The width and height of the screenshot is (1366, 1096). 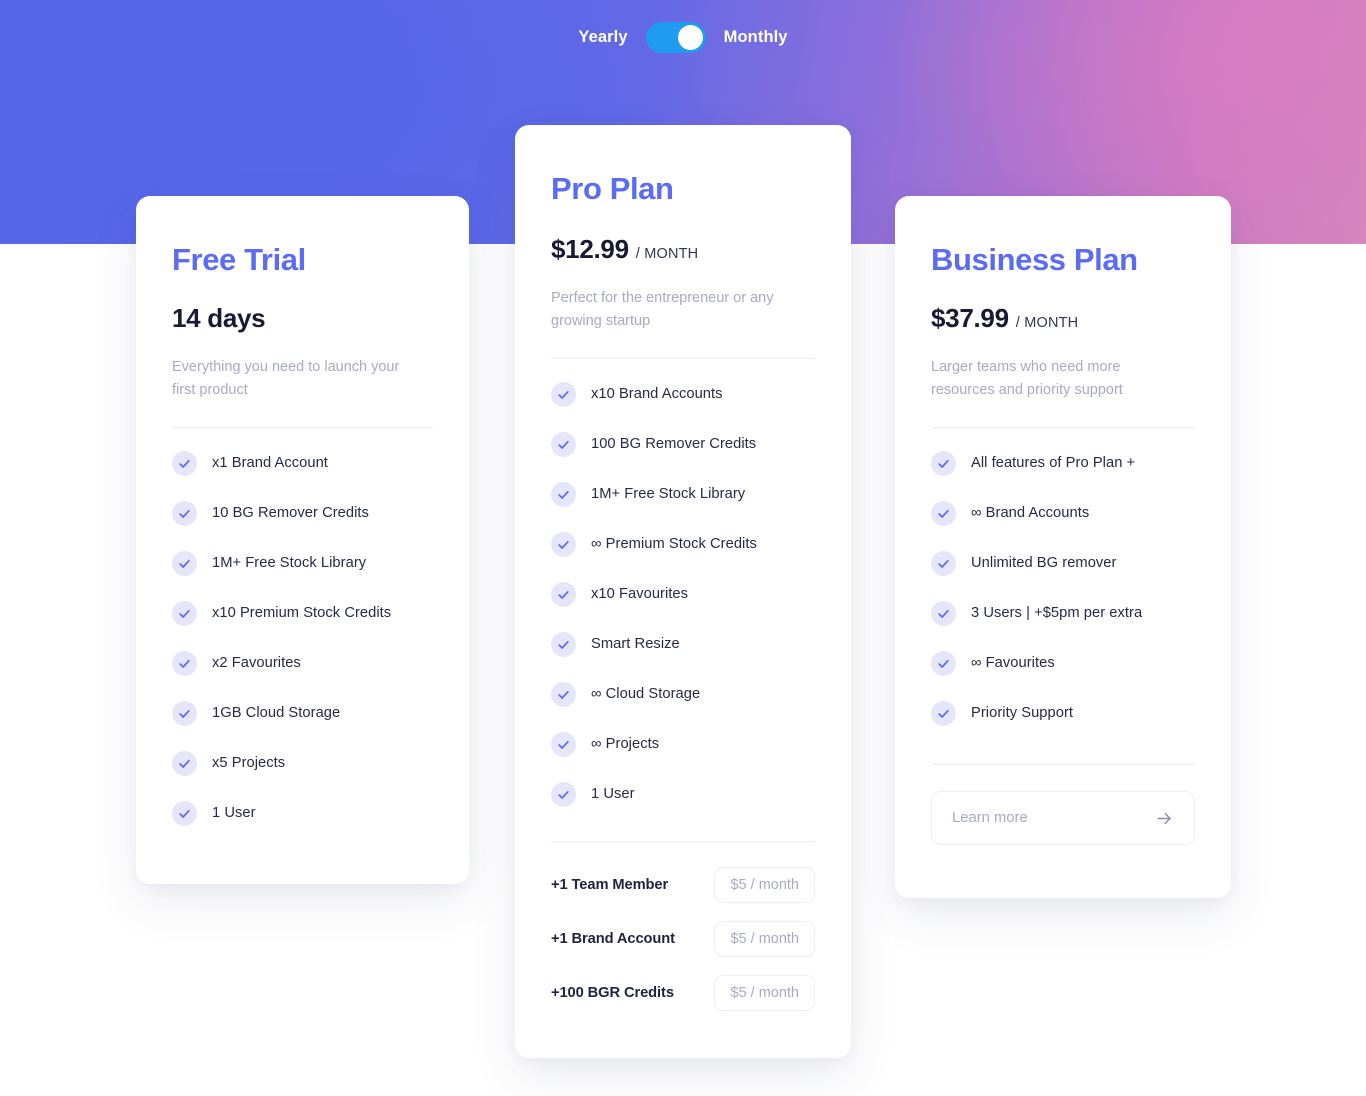 I want to click on list-item: x10 Premium Stock Credits, so click(x=302, y=613).